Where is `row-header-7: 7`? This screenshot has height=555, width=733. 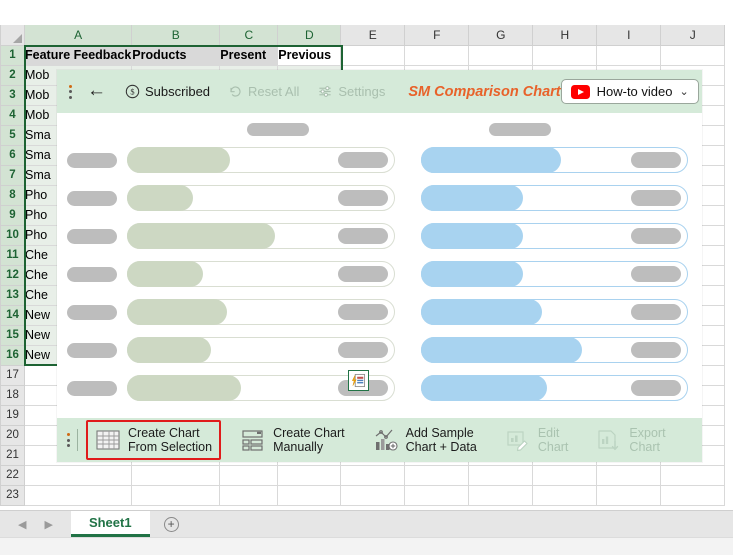 row-header-7: 7 is located at coordinates (12, 175).